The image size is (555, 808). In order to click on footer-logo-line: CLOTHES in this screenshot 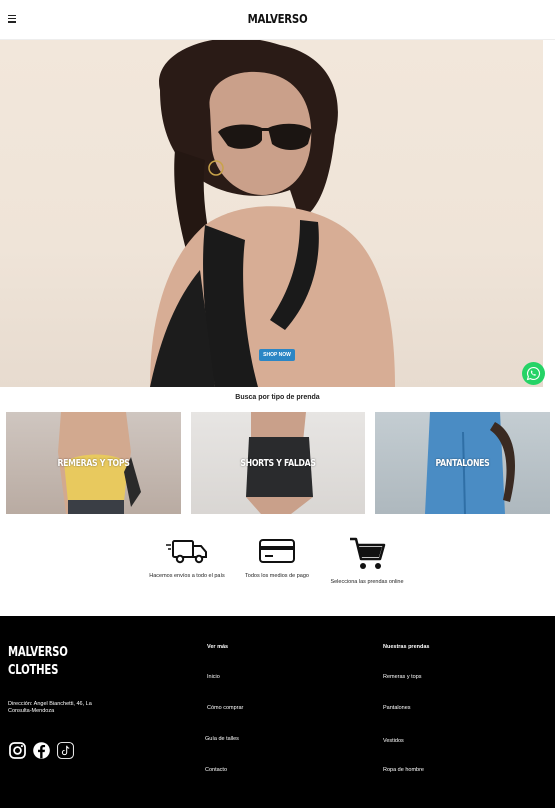, I will do `click(33, 670)`.